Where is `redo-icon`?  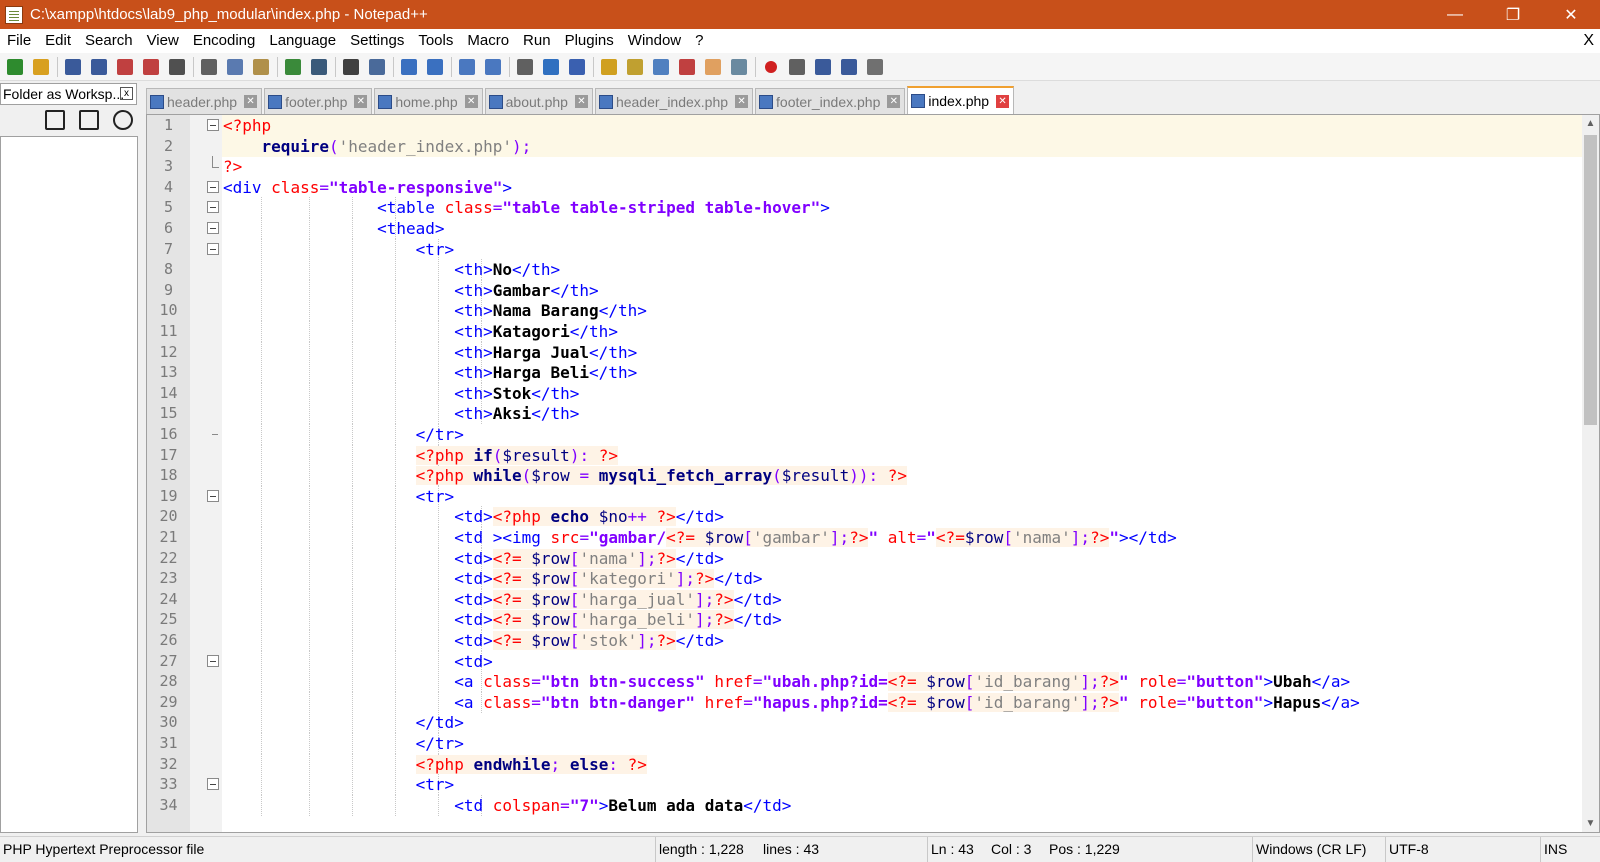
redo-icon is located at coordinates (319, 67).